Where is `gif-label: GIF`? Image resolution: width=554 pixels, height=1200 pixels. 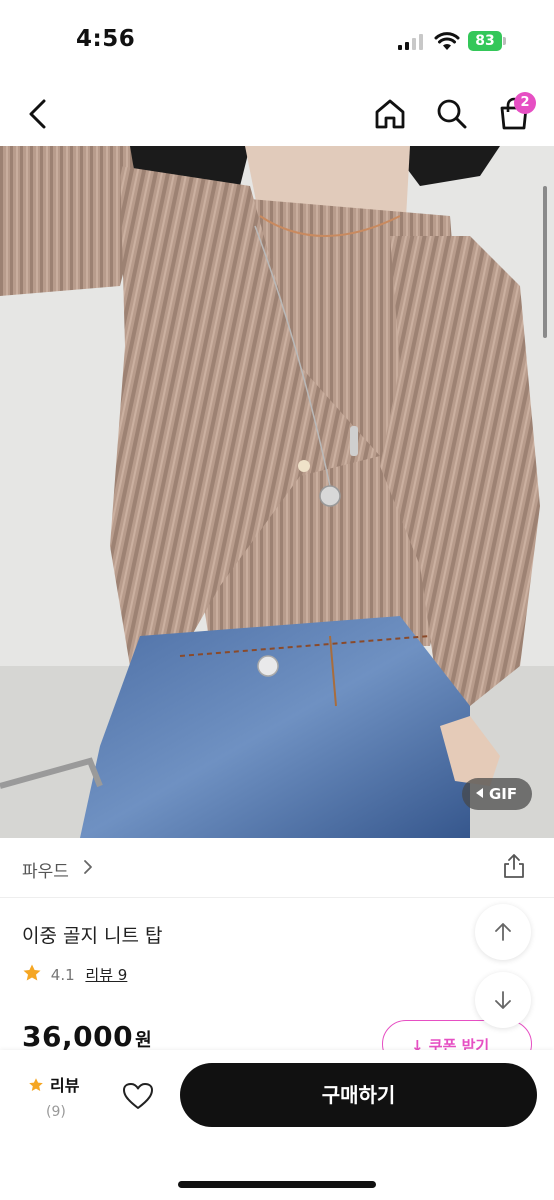 gif-label: GIF is located at coordinates (503, 794).